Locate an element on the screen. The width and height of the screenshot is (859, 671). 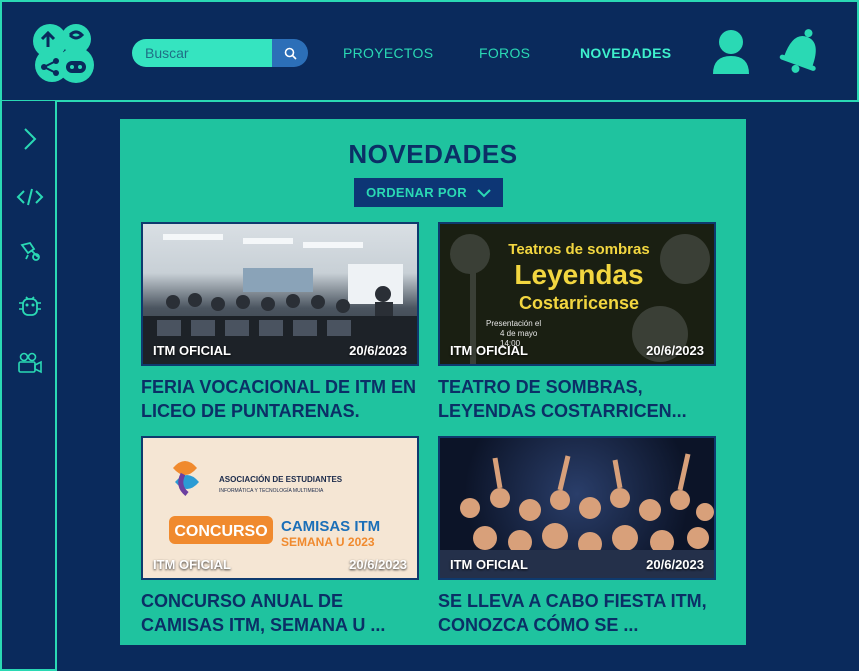
sidebar-item-media is located at coordinates (30, 363).